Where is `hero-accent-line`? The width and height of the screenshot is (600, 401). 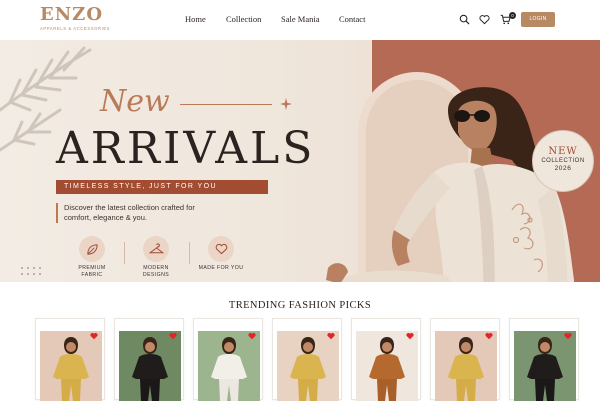
hero-accent-line is located at coordinates (226, 104).